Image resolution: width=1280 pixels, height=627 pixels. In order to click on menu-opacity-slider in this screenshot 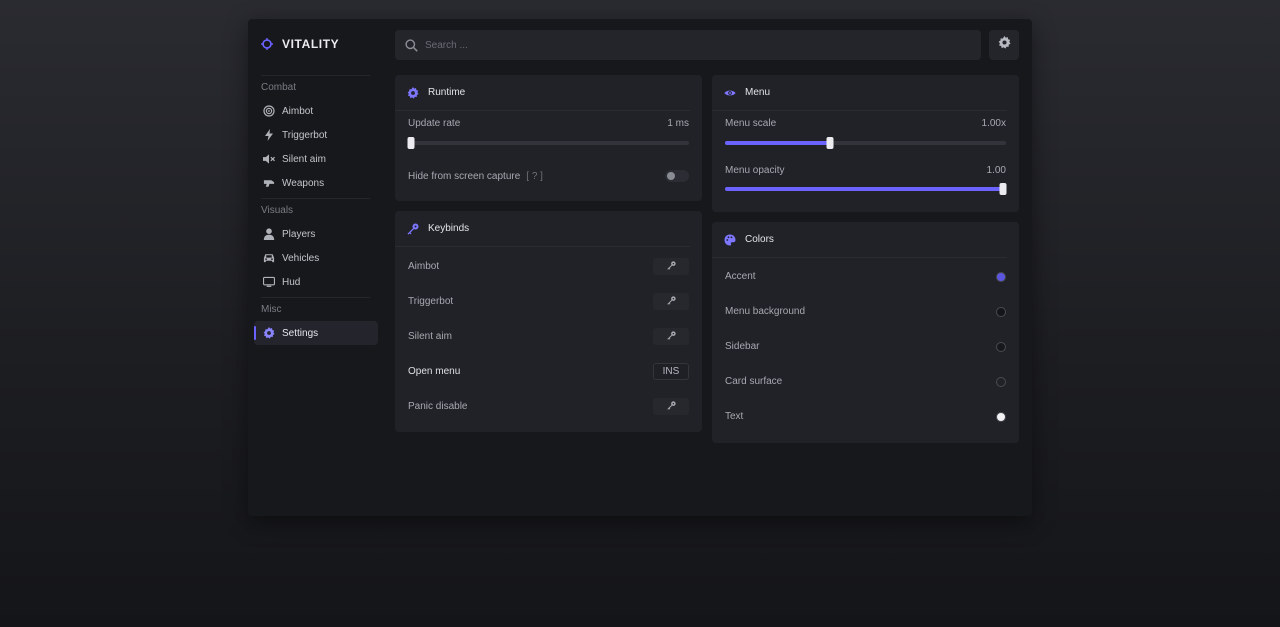, I will do `click(866, 189)`.